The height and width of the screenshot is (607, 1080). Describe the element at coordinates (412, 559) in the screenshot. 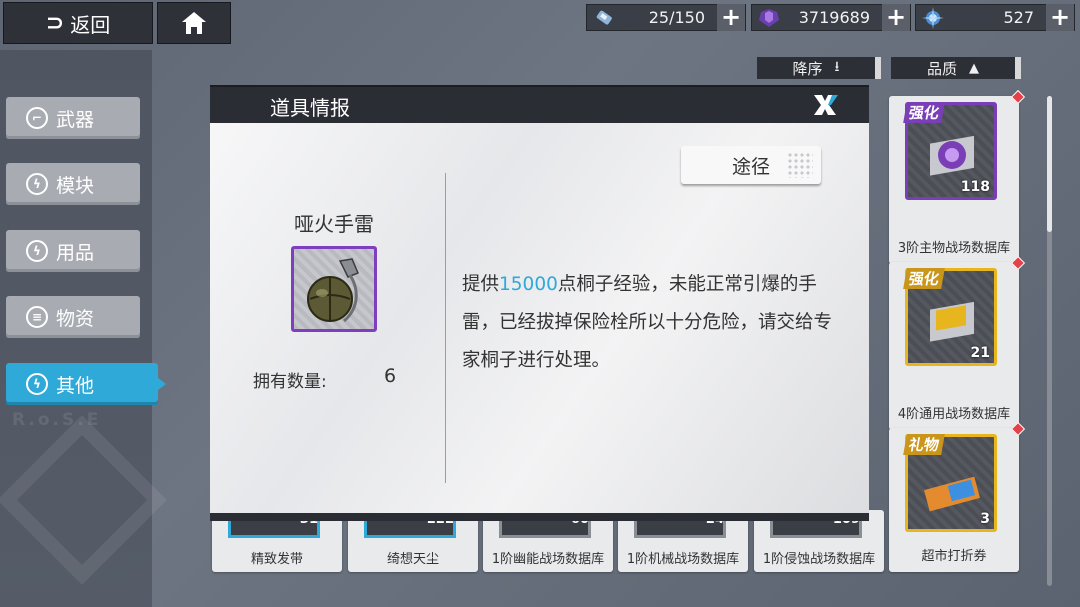

I see `item-name: 绮想天尘` at that location.